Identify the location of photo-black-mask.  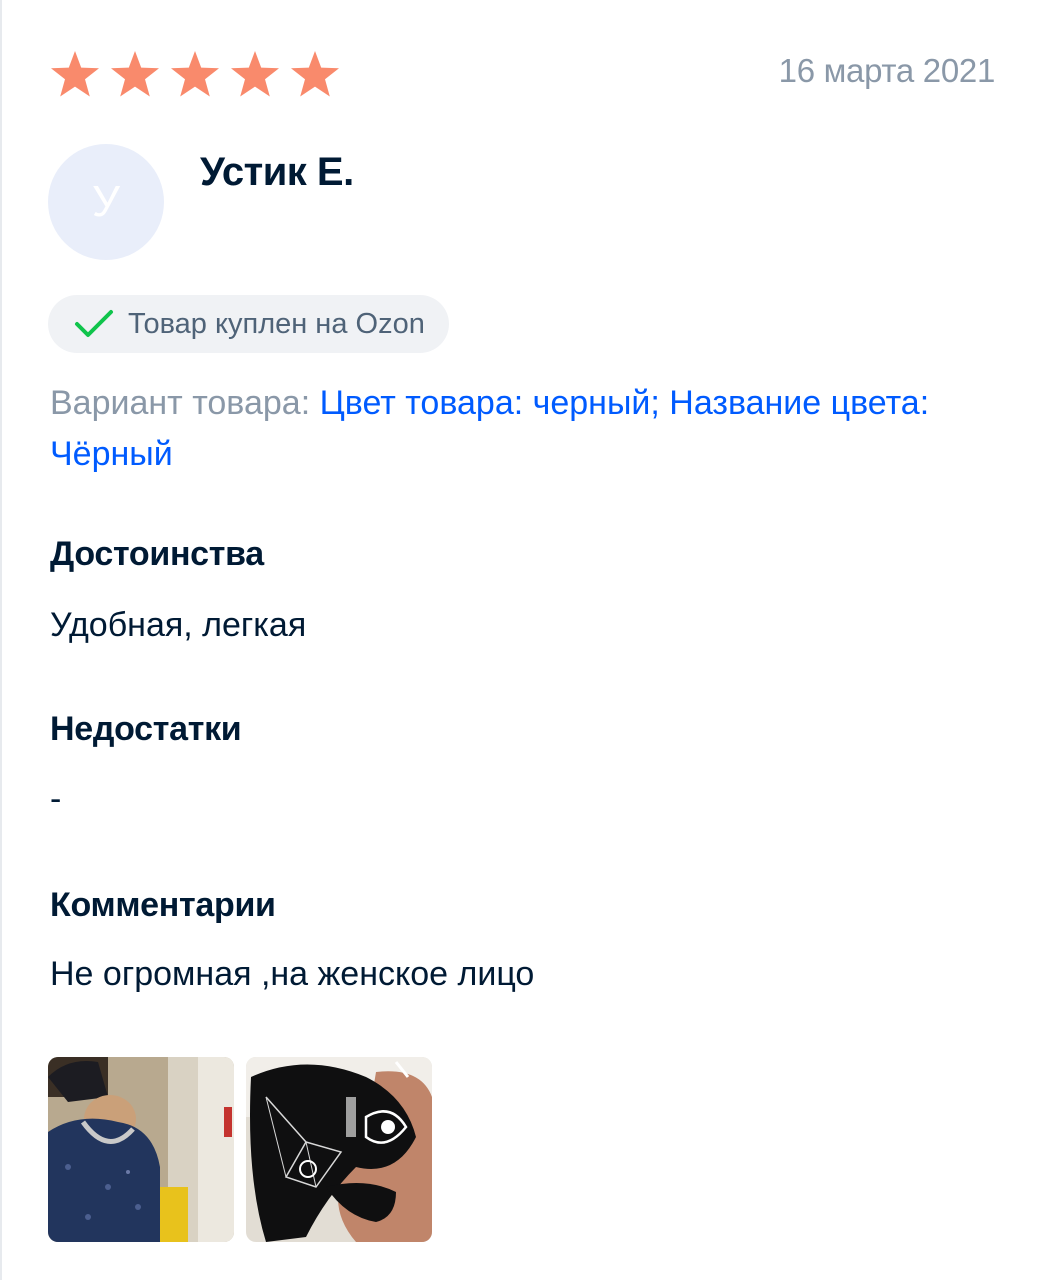
(339, 1149).